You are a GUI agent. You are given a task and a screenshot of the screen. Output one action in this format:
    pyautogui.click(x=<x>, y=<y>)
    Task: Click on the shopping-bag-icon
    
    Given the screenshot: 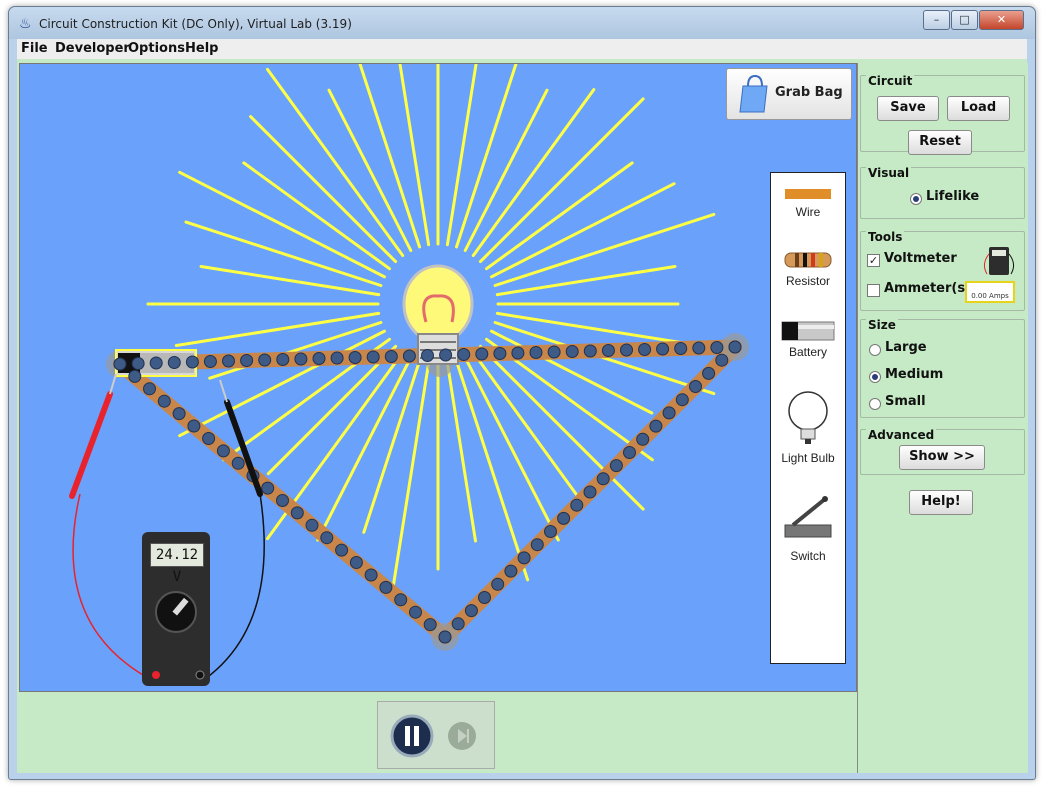 What is the action you would take?
    pyautogui.click(x=753, y=93)
    